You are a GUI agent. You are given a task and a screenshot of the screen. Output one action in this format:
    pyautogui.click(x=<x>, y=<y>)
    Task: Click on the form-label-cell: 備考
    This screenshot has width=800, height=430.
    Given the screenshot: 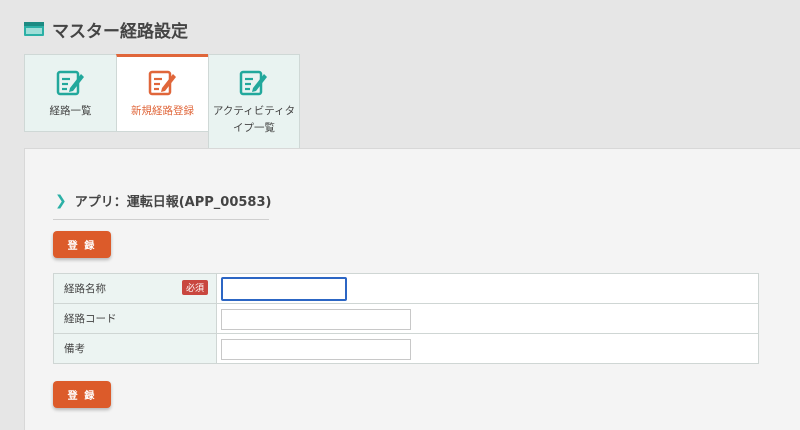 What is the action you would take?
    pyautogui.click(x=135, y=348)
    